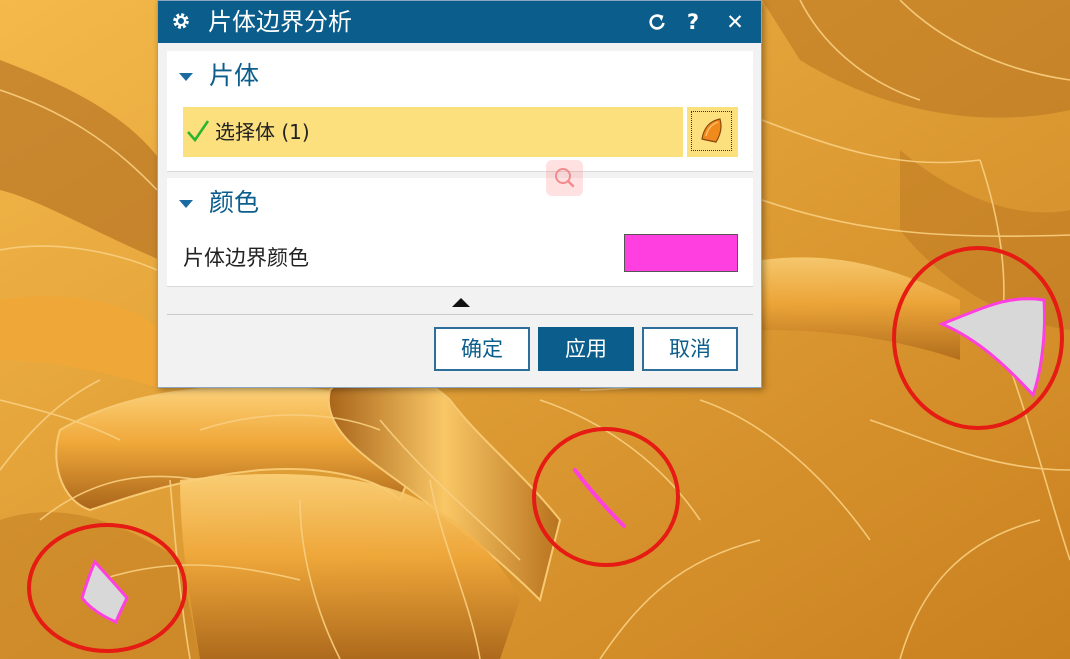 The image size is (1070, 659). What do you see at coordinates (181, 21) in the screenshot?
I see `gear-icon` at bounding box center [181, 21].